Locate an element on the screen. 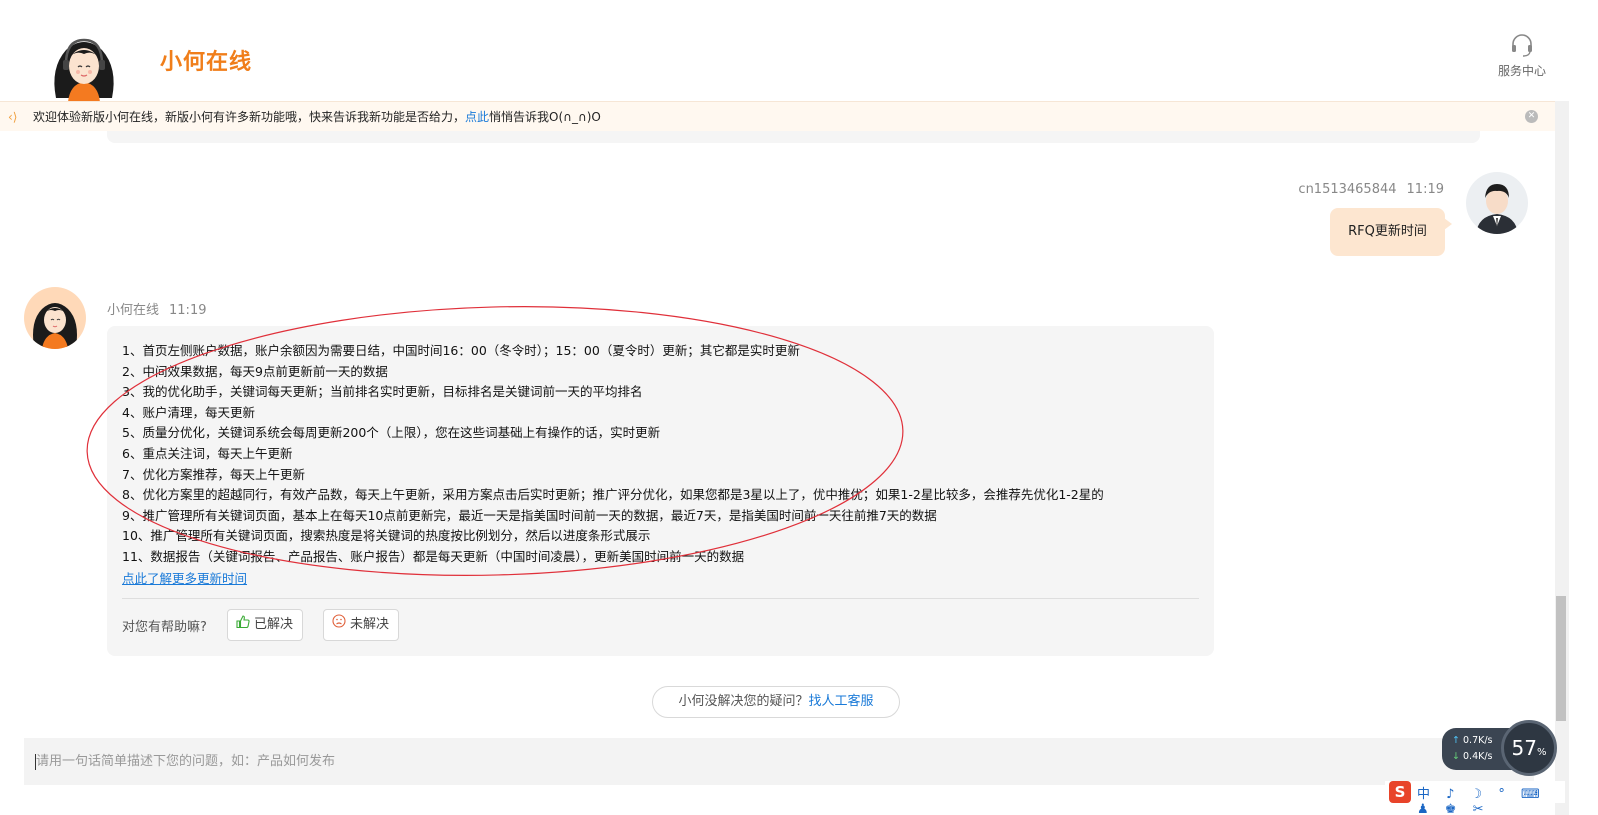  human-service-text: 小何没解决您的疑问？ is located at coordinates (743, 701).